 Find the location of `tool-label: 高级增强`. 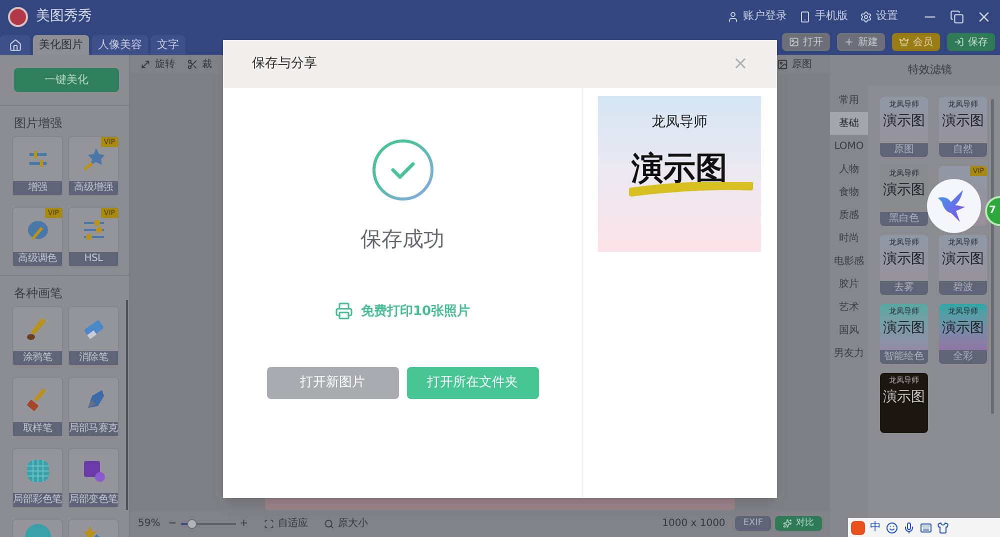

tool-label: 高级增强 is located at coordinates (93, 188).